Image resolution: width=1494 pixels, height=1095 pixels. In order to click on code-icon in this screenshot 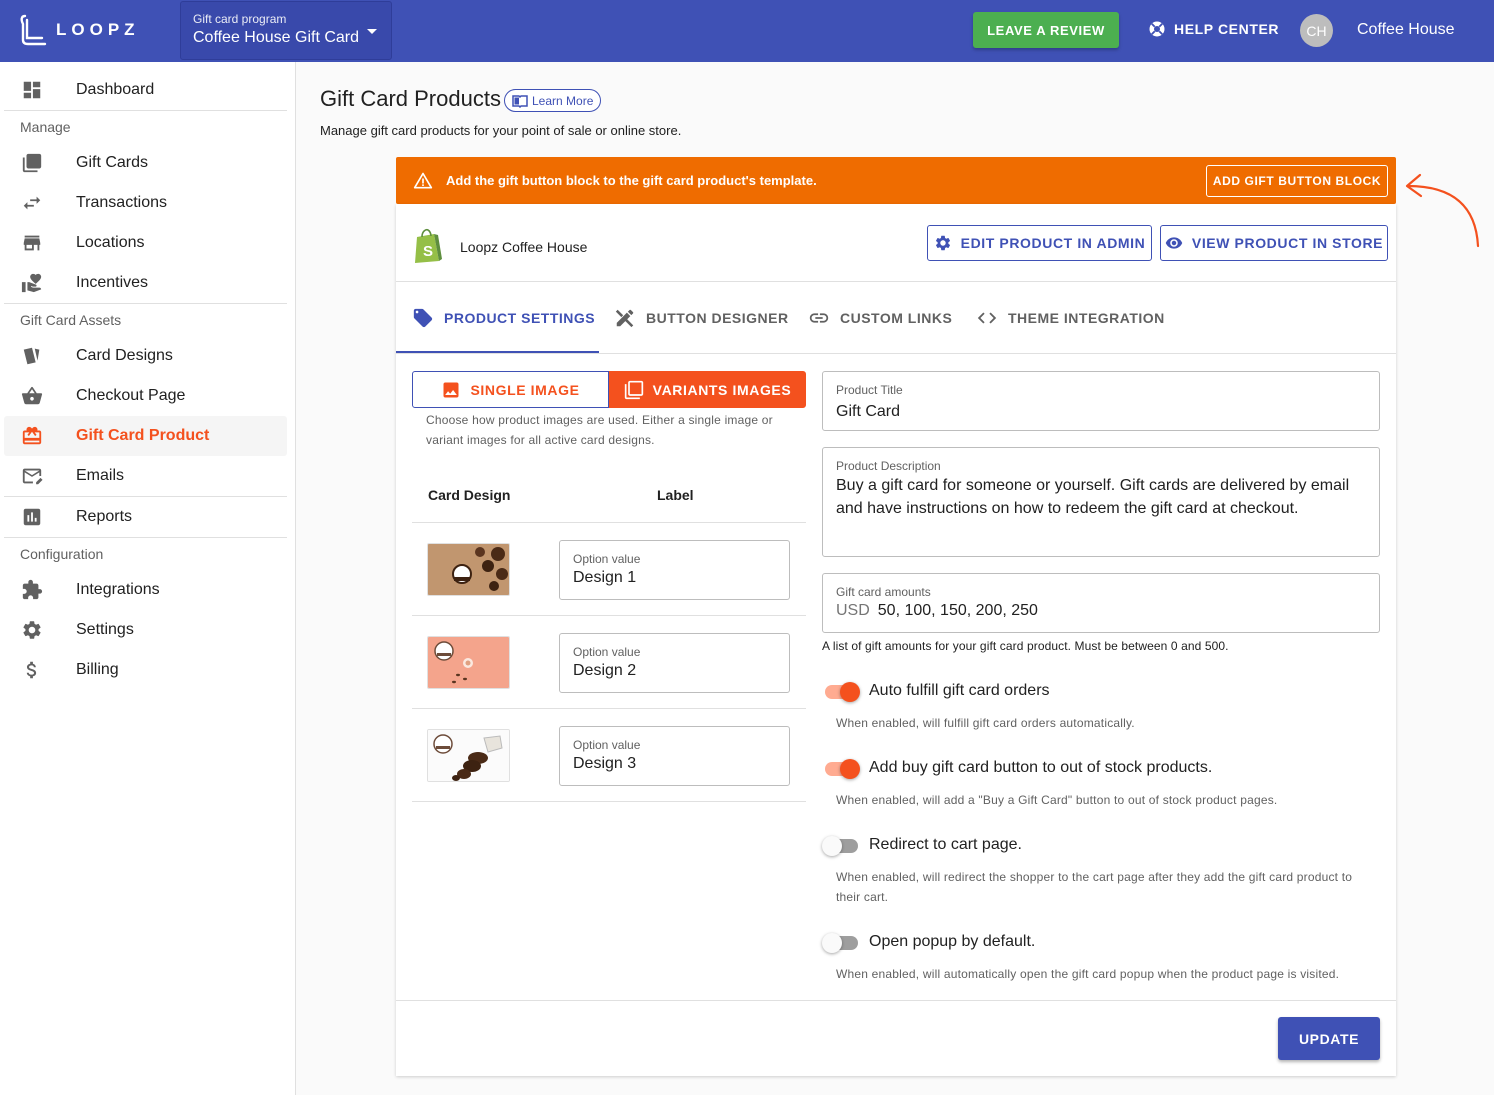, I will do `click(987, 318)`.